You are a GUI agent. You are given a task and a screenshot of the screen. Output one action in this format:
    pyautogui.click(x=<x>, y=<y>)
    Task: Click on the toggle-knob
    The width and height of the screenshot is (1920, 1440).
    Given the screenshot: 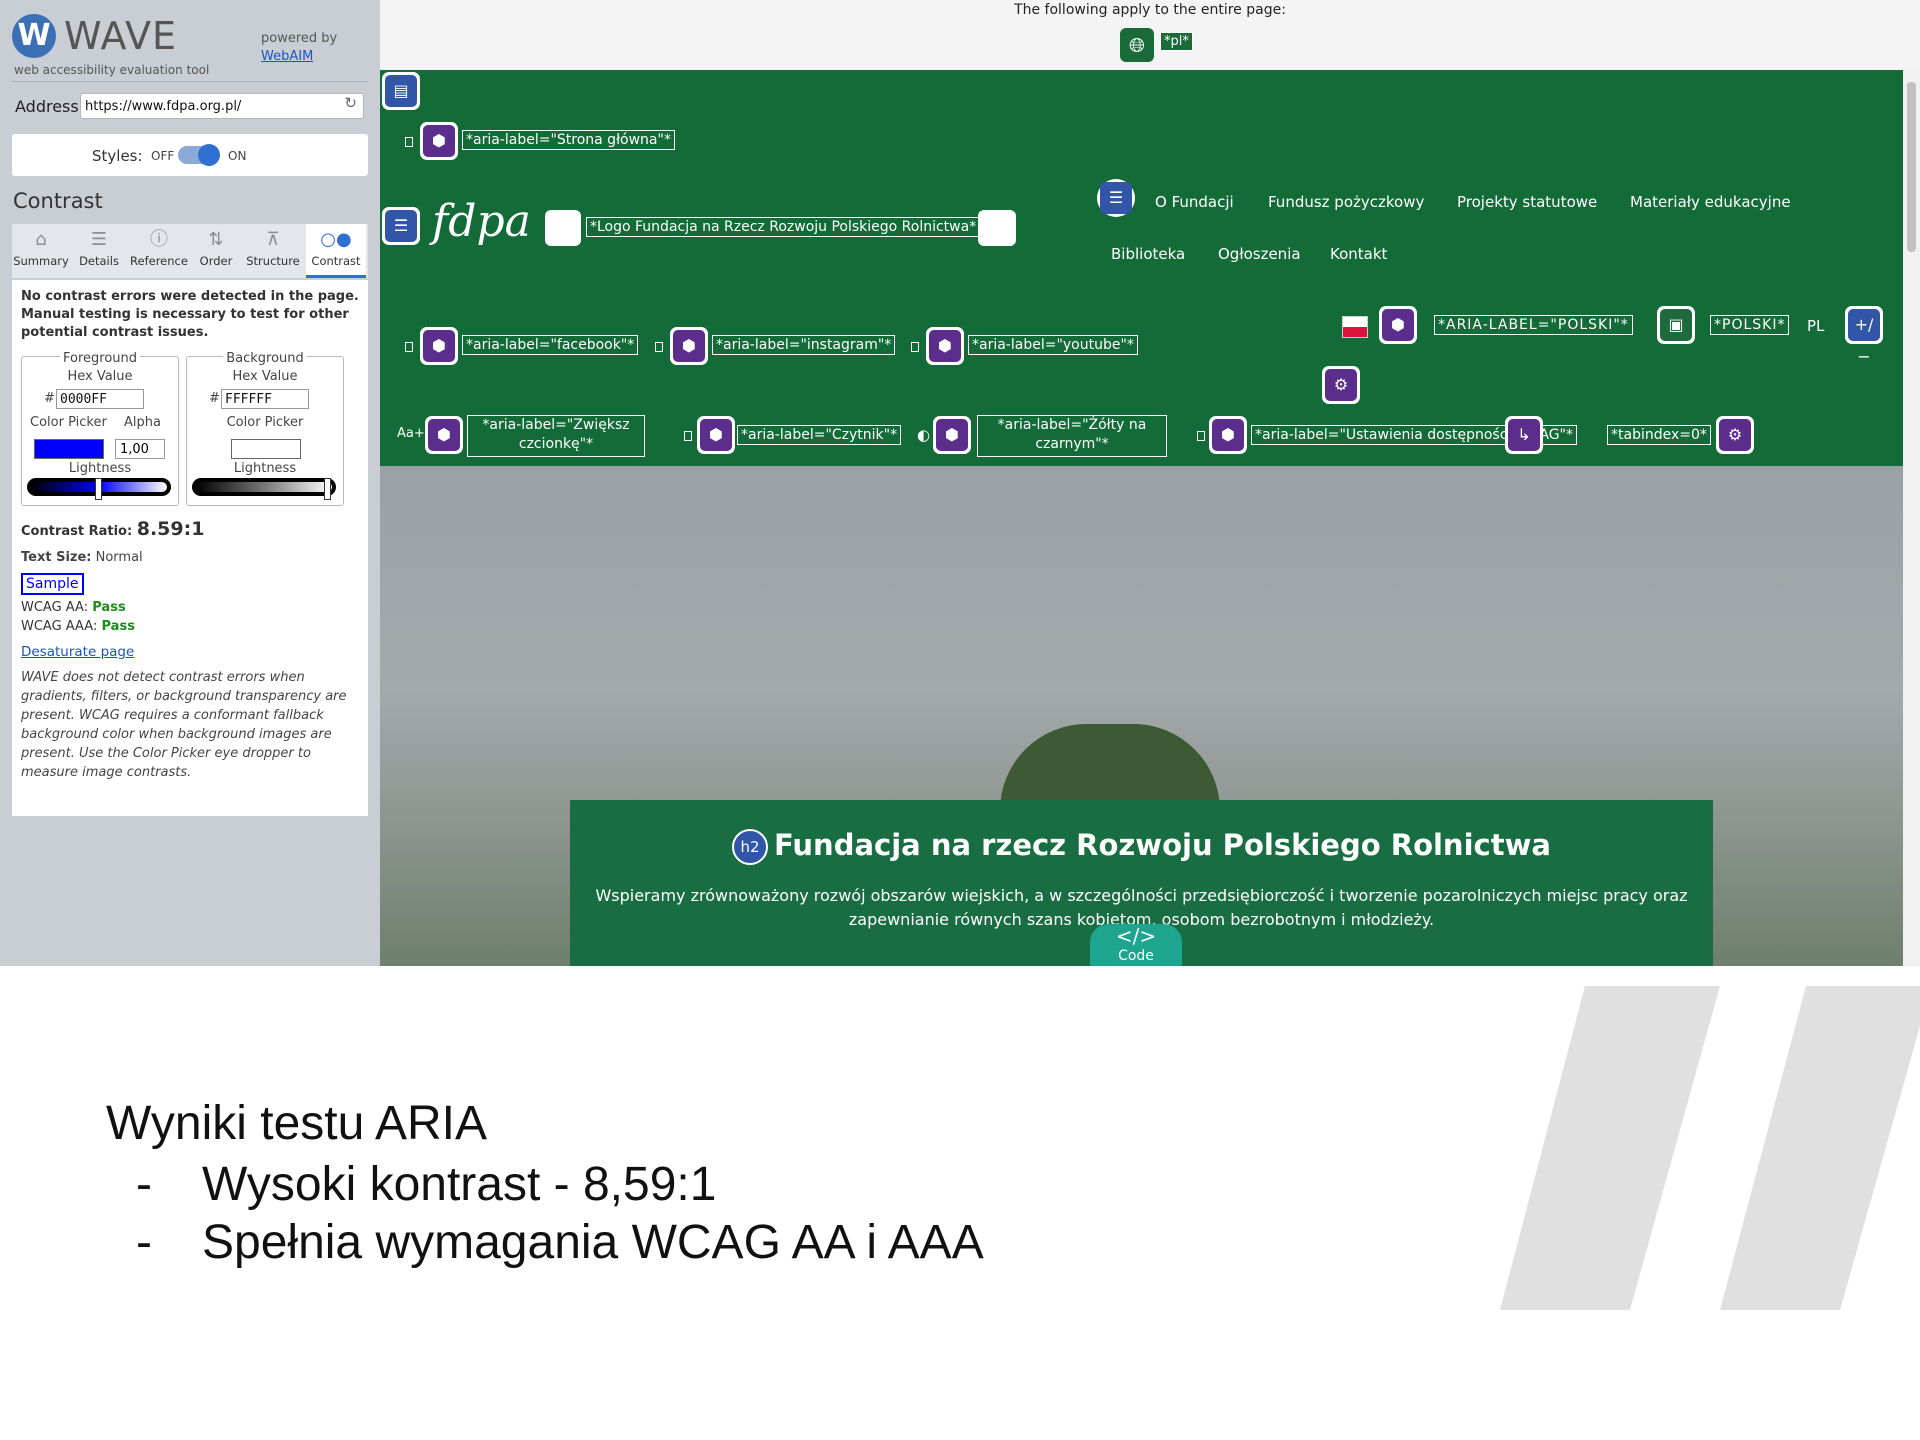 What is the action you would take?
    pyautogui.click(x=209, y=155)
    